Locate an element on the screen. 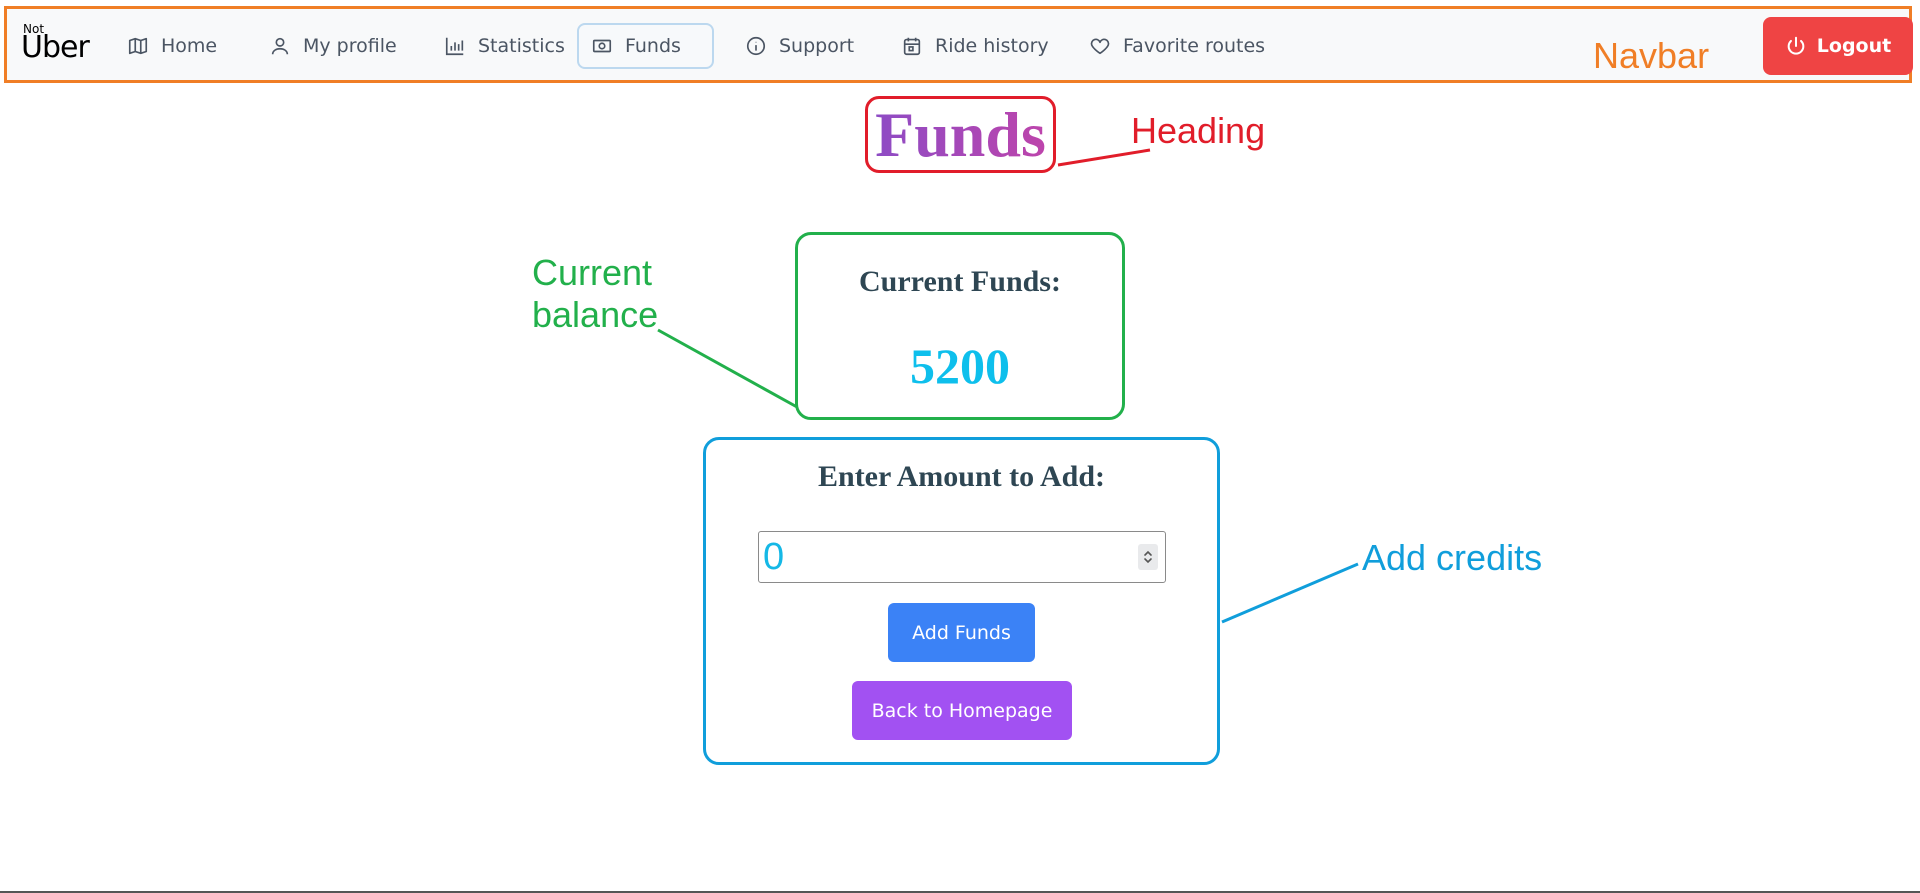 This screenshot has width=1920, height=893. nav-home-label: Home is located at coordinates (189, 46).